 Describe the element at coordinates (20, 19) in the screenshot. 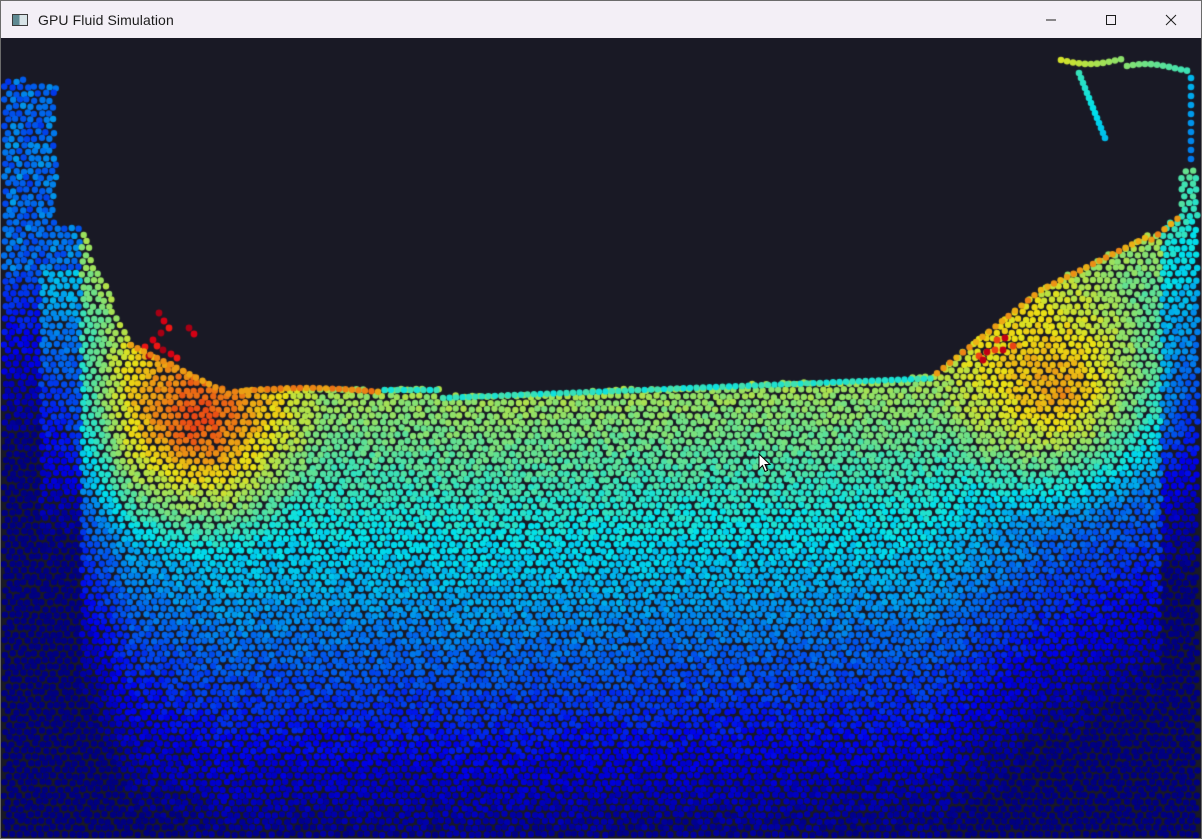

I see `app-icon` at that location.